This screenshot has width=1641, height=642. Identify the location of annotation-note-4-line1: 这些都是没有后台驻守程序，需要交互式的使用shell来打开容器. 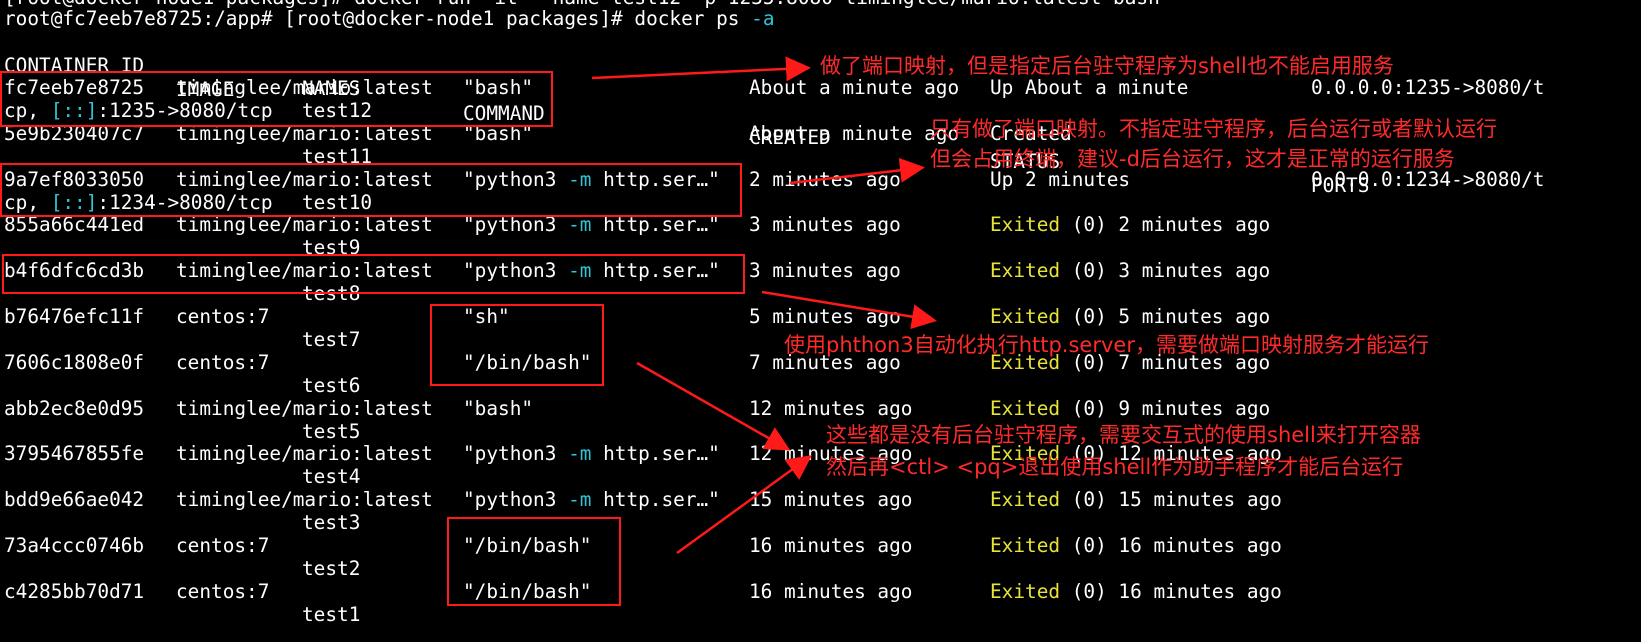
(1123, 435).